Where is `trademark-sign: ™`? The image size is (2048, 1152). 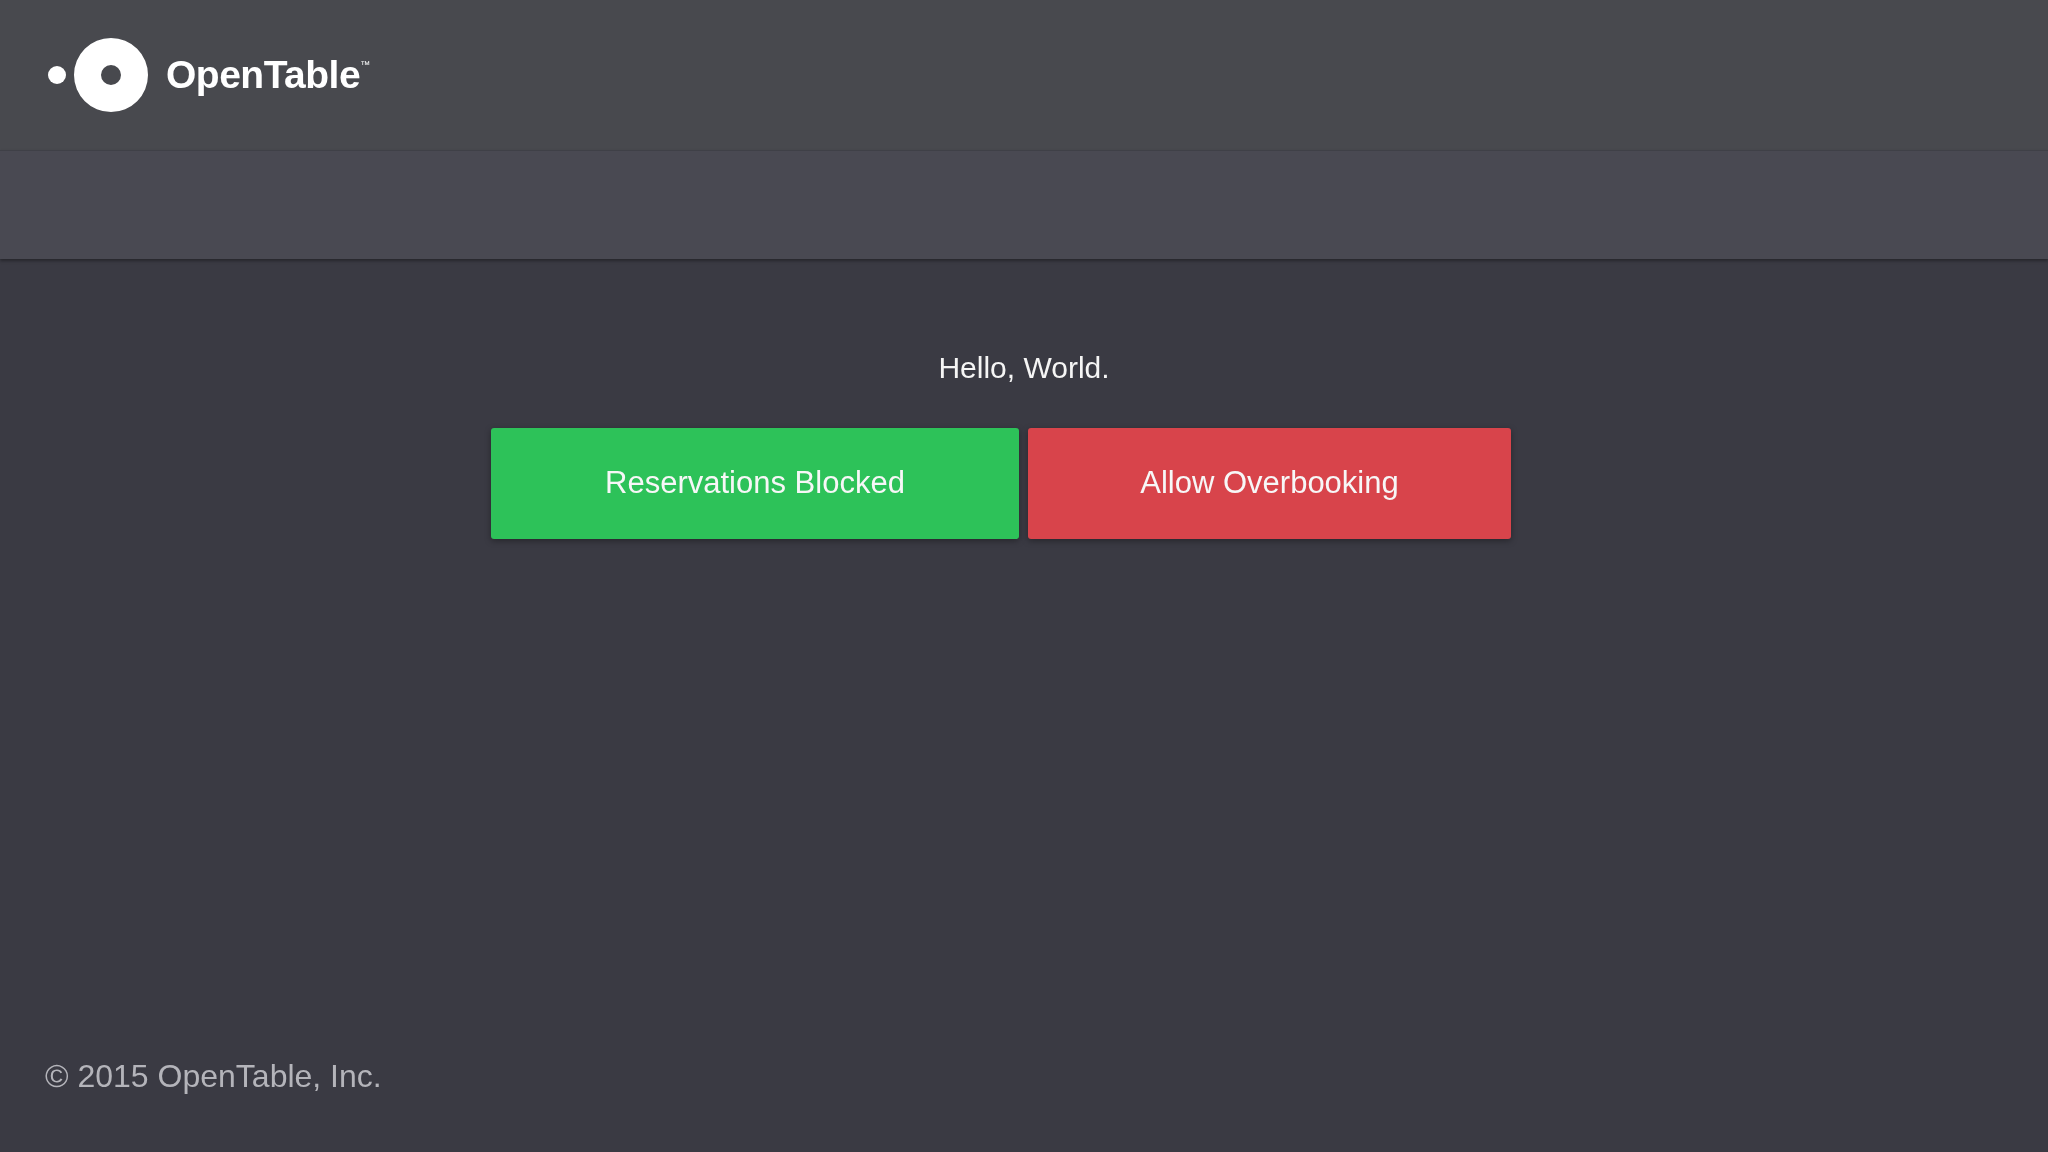 trademark-sign: ™ is located at coordinates (365, 65).